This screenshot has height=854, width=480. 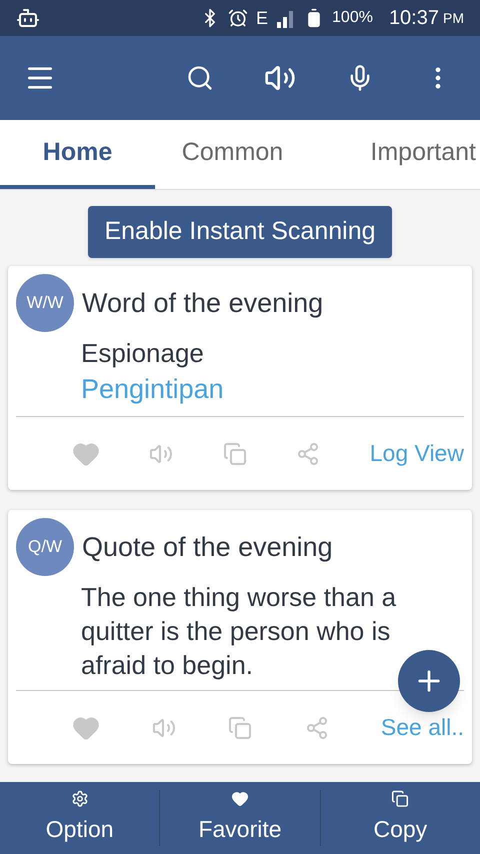 I want to click on network-type: E, so click(x=262, y=18).